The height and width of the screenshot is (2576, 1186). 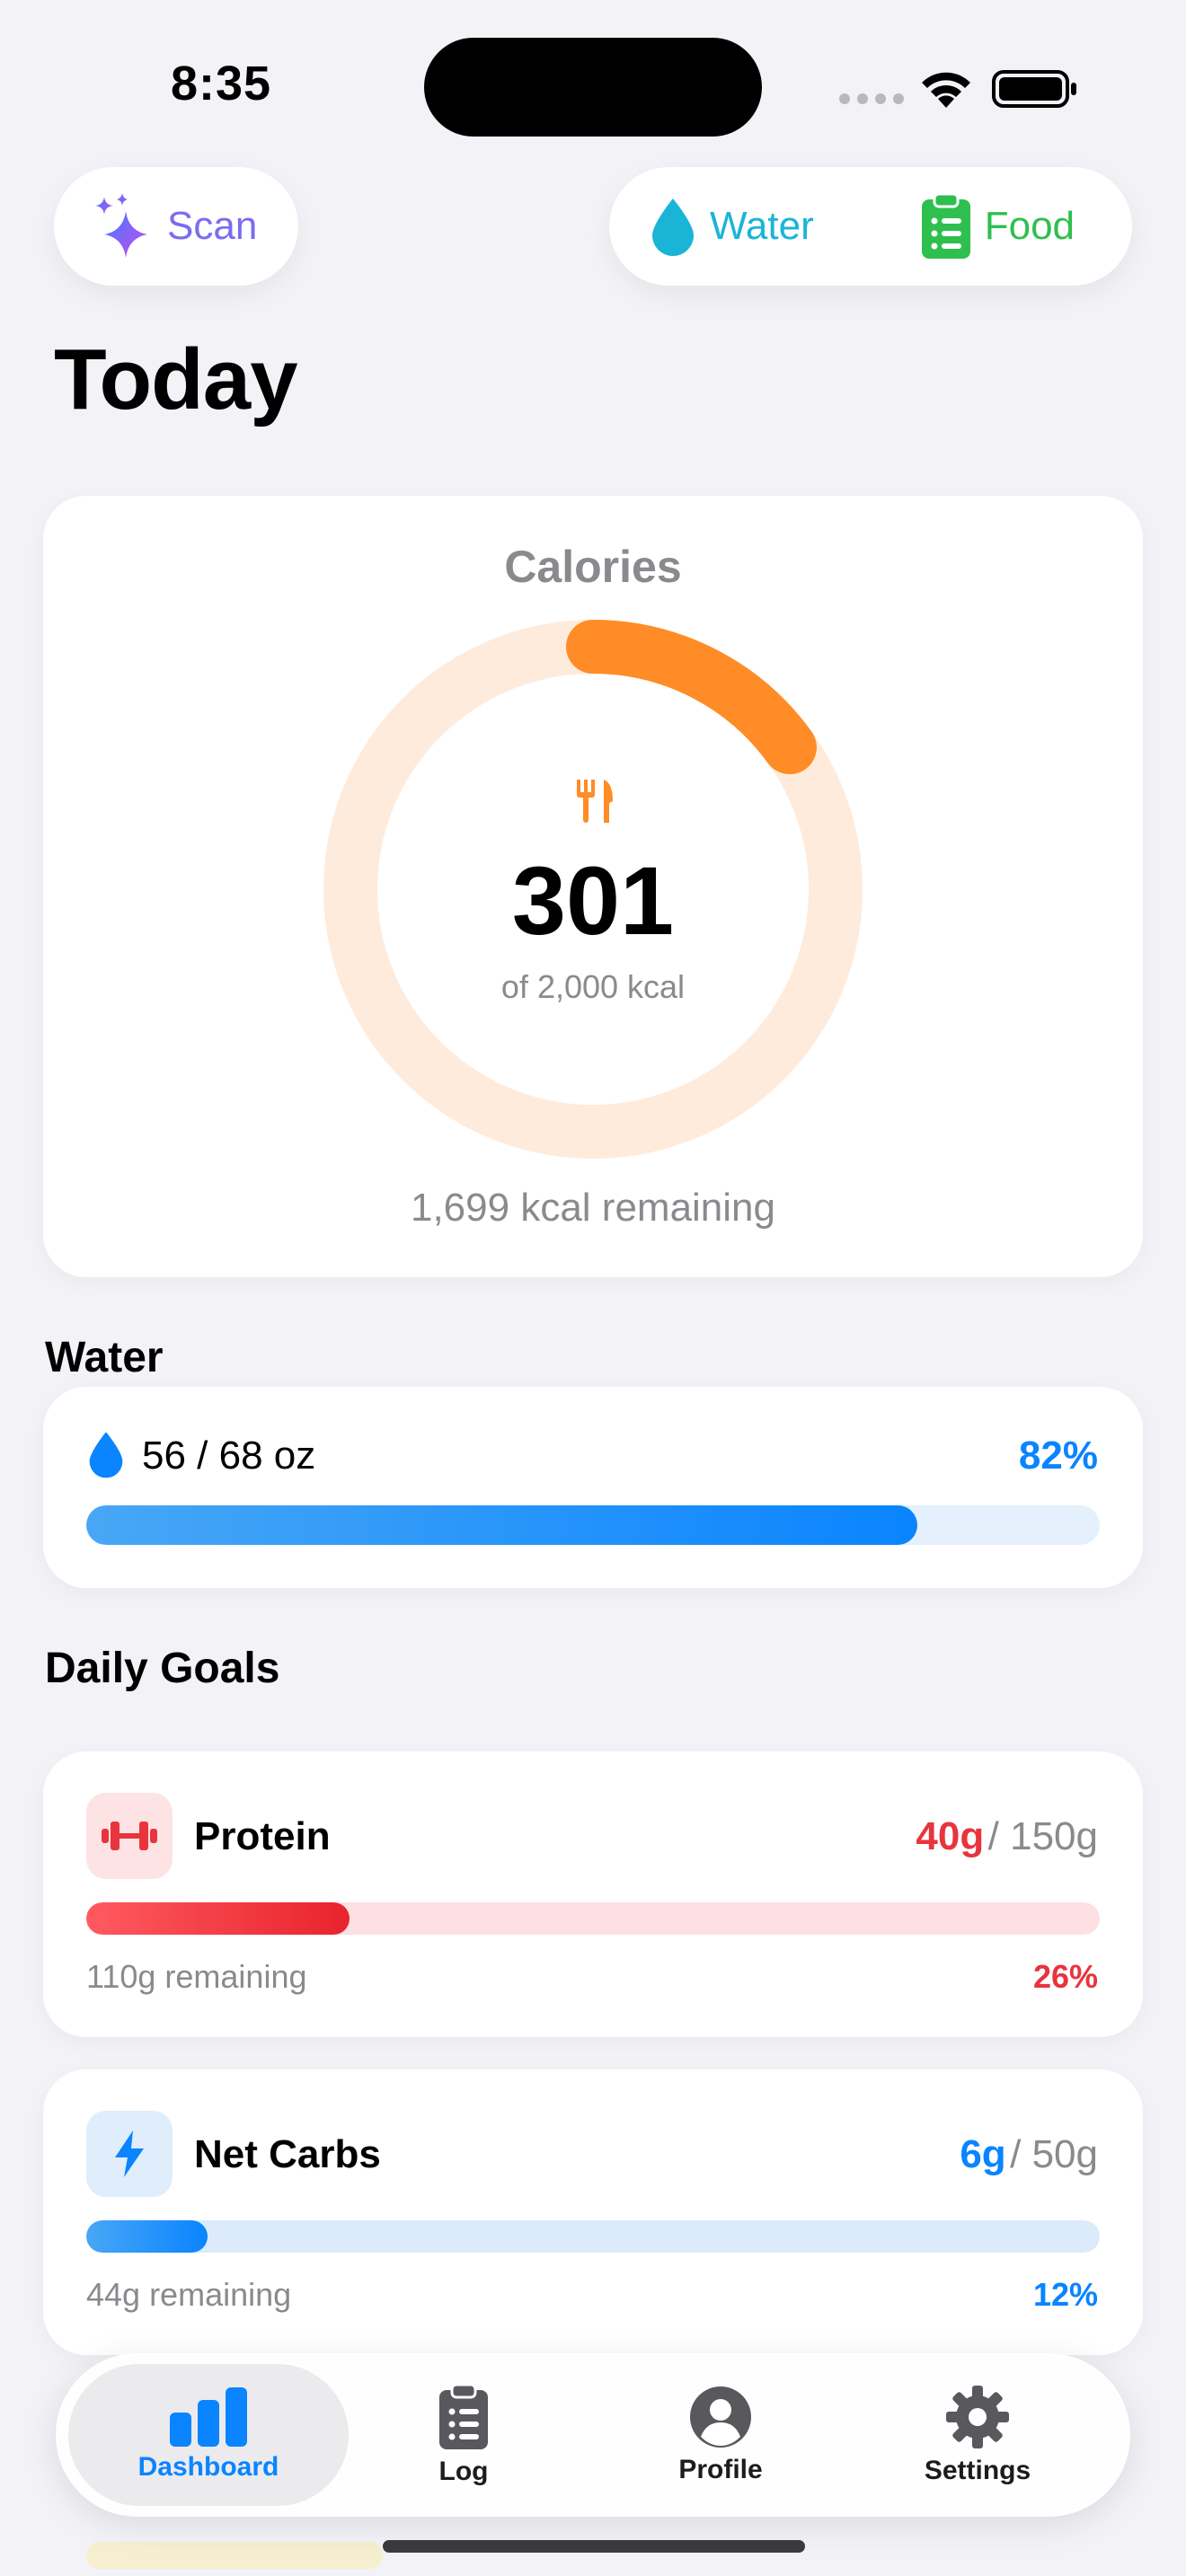 I want to click on tab-settings-label: Settings, so click(x=977, y=2470).